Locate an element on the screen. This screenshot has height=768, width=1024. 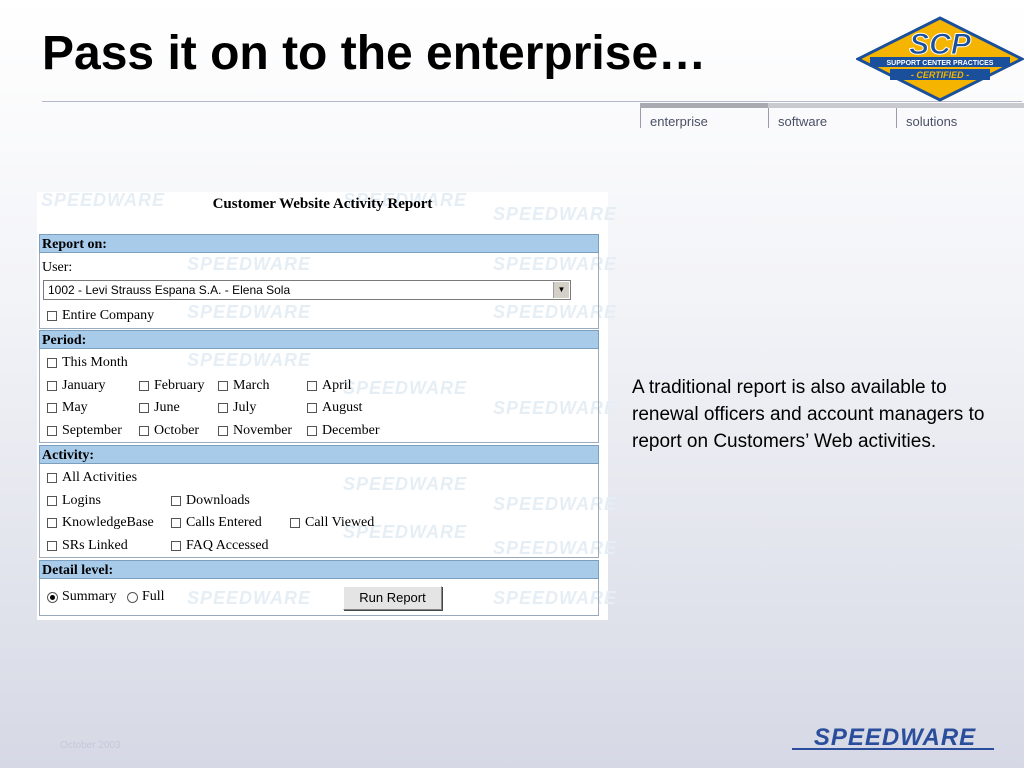
scp-band-text: SUPPORT CENTER PRACTICES is located at coordinates (940, 63).